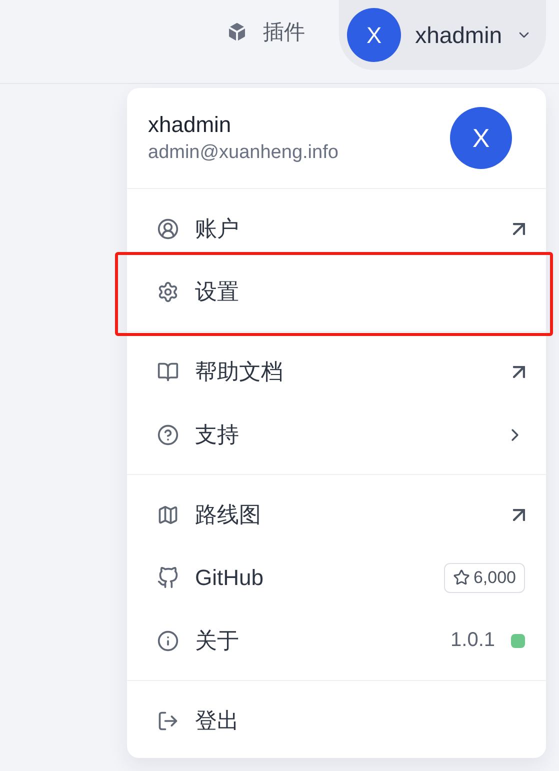 Image resolution: width=559 pixels, height=771 pixels. Describe the element at coordinates (360, 291) in the screenshot. I see `menu-item: 设置` at that location.